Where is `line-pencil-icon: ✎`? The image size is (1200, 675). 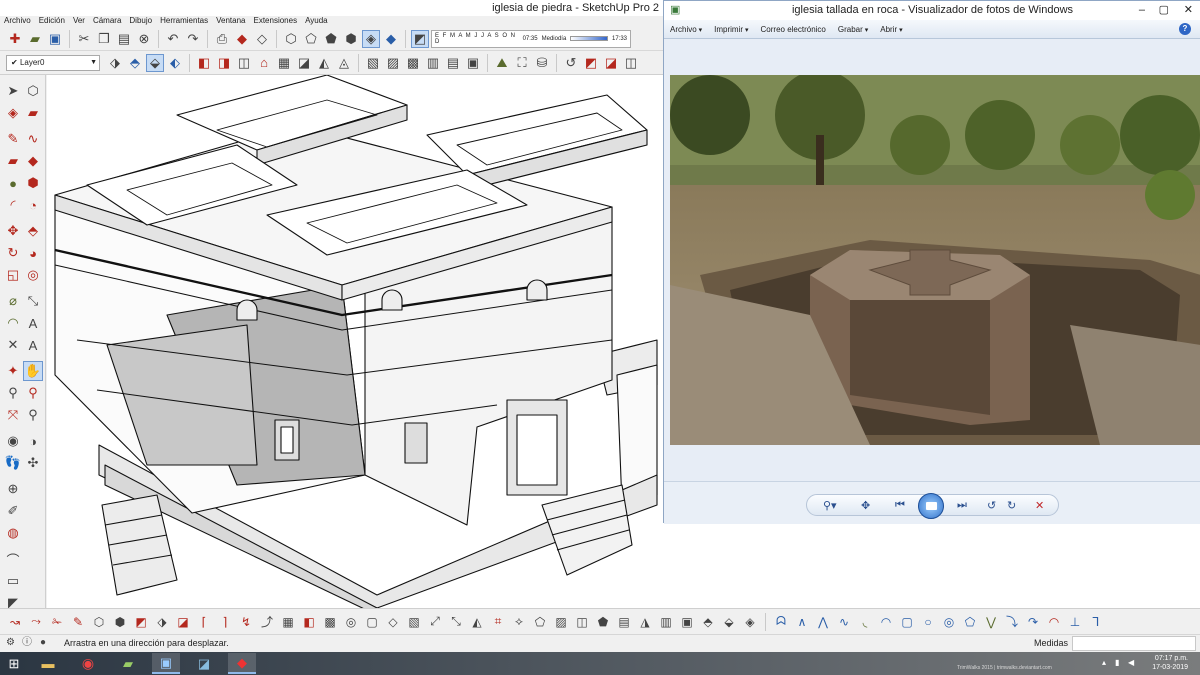 line-pencil-icon: ✎ is located at coordinates (13, 139).